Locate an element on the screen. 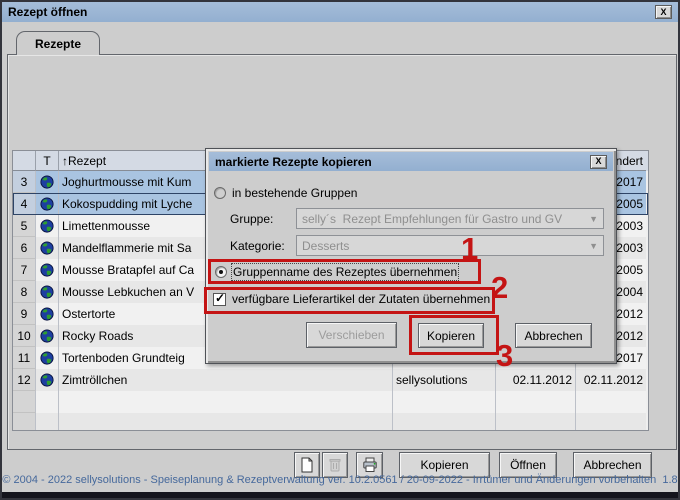 The width and height of the screenshot is (680, 500). window-title: Rezept öffnen is located at coordinates (48, 12).